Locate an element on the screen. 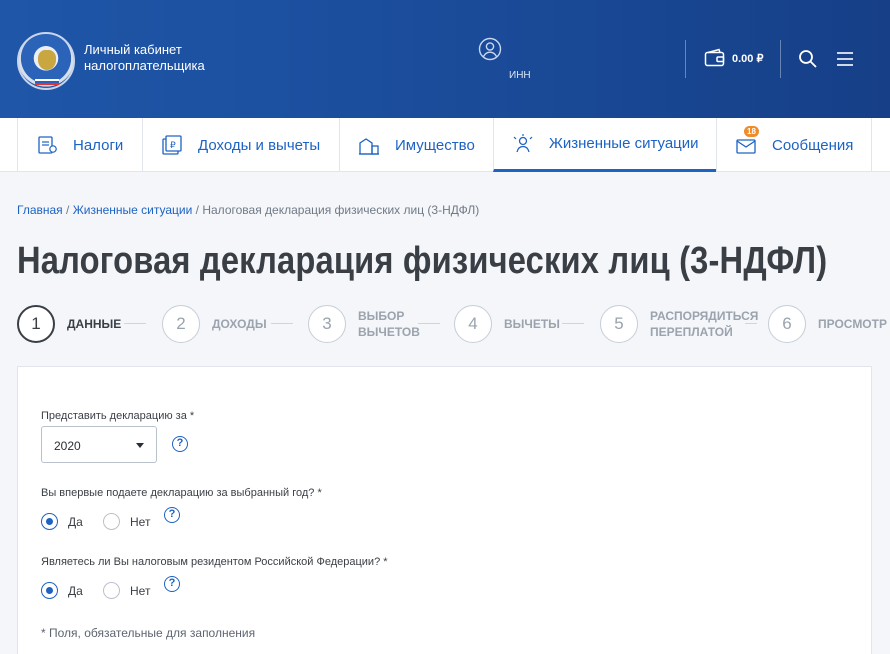 Image resolution: width=890 pixels, height=654 pixels. messages-count-badge: 18 is located at coordinates (751, 131).